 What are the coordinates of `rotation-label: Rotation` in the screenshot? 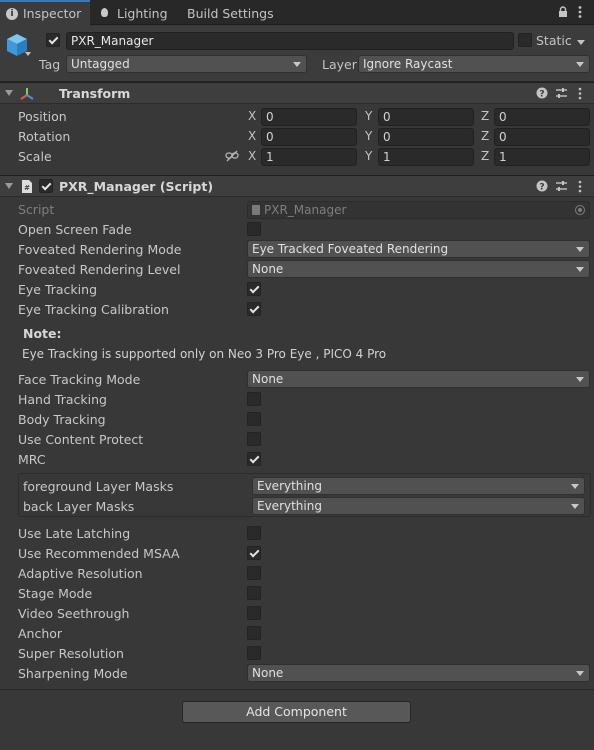 It's located at (44, 136).